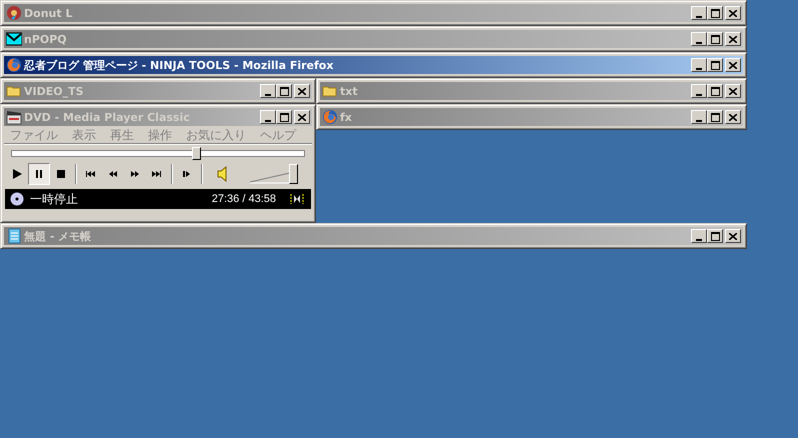 Image resolution: width=798 pixels, height=438 pixels. What do you see at coordinates (58, 236) in the screenshot?
I see `window-title: 無題 - メモ帳` at bounding box center [58, 236].